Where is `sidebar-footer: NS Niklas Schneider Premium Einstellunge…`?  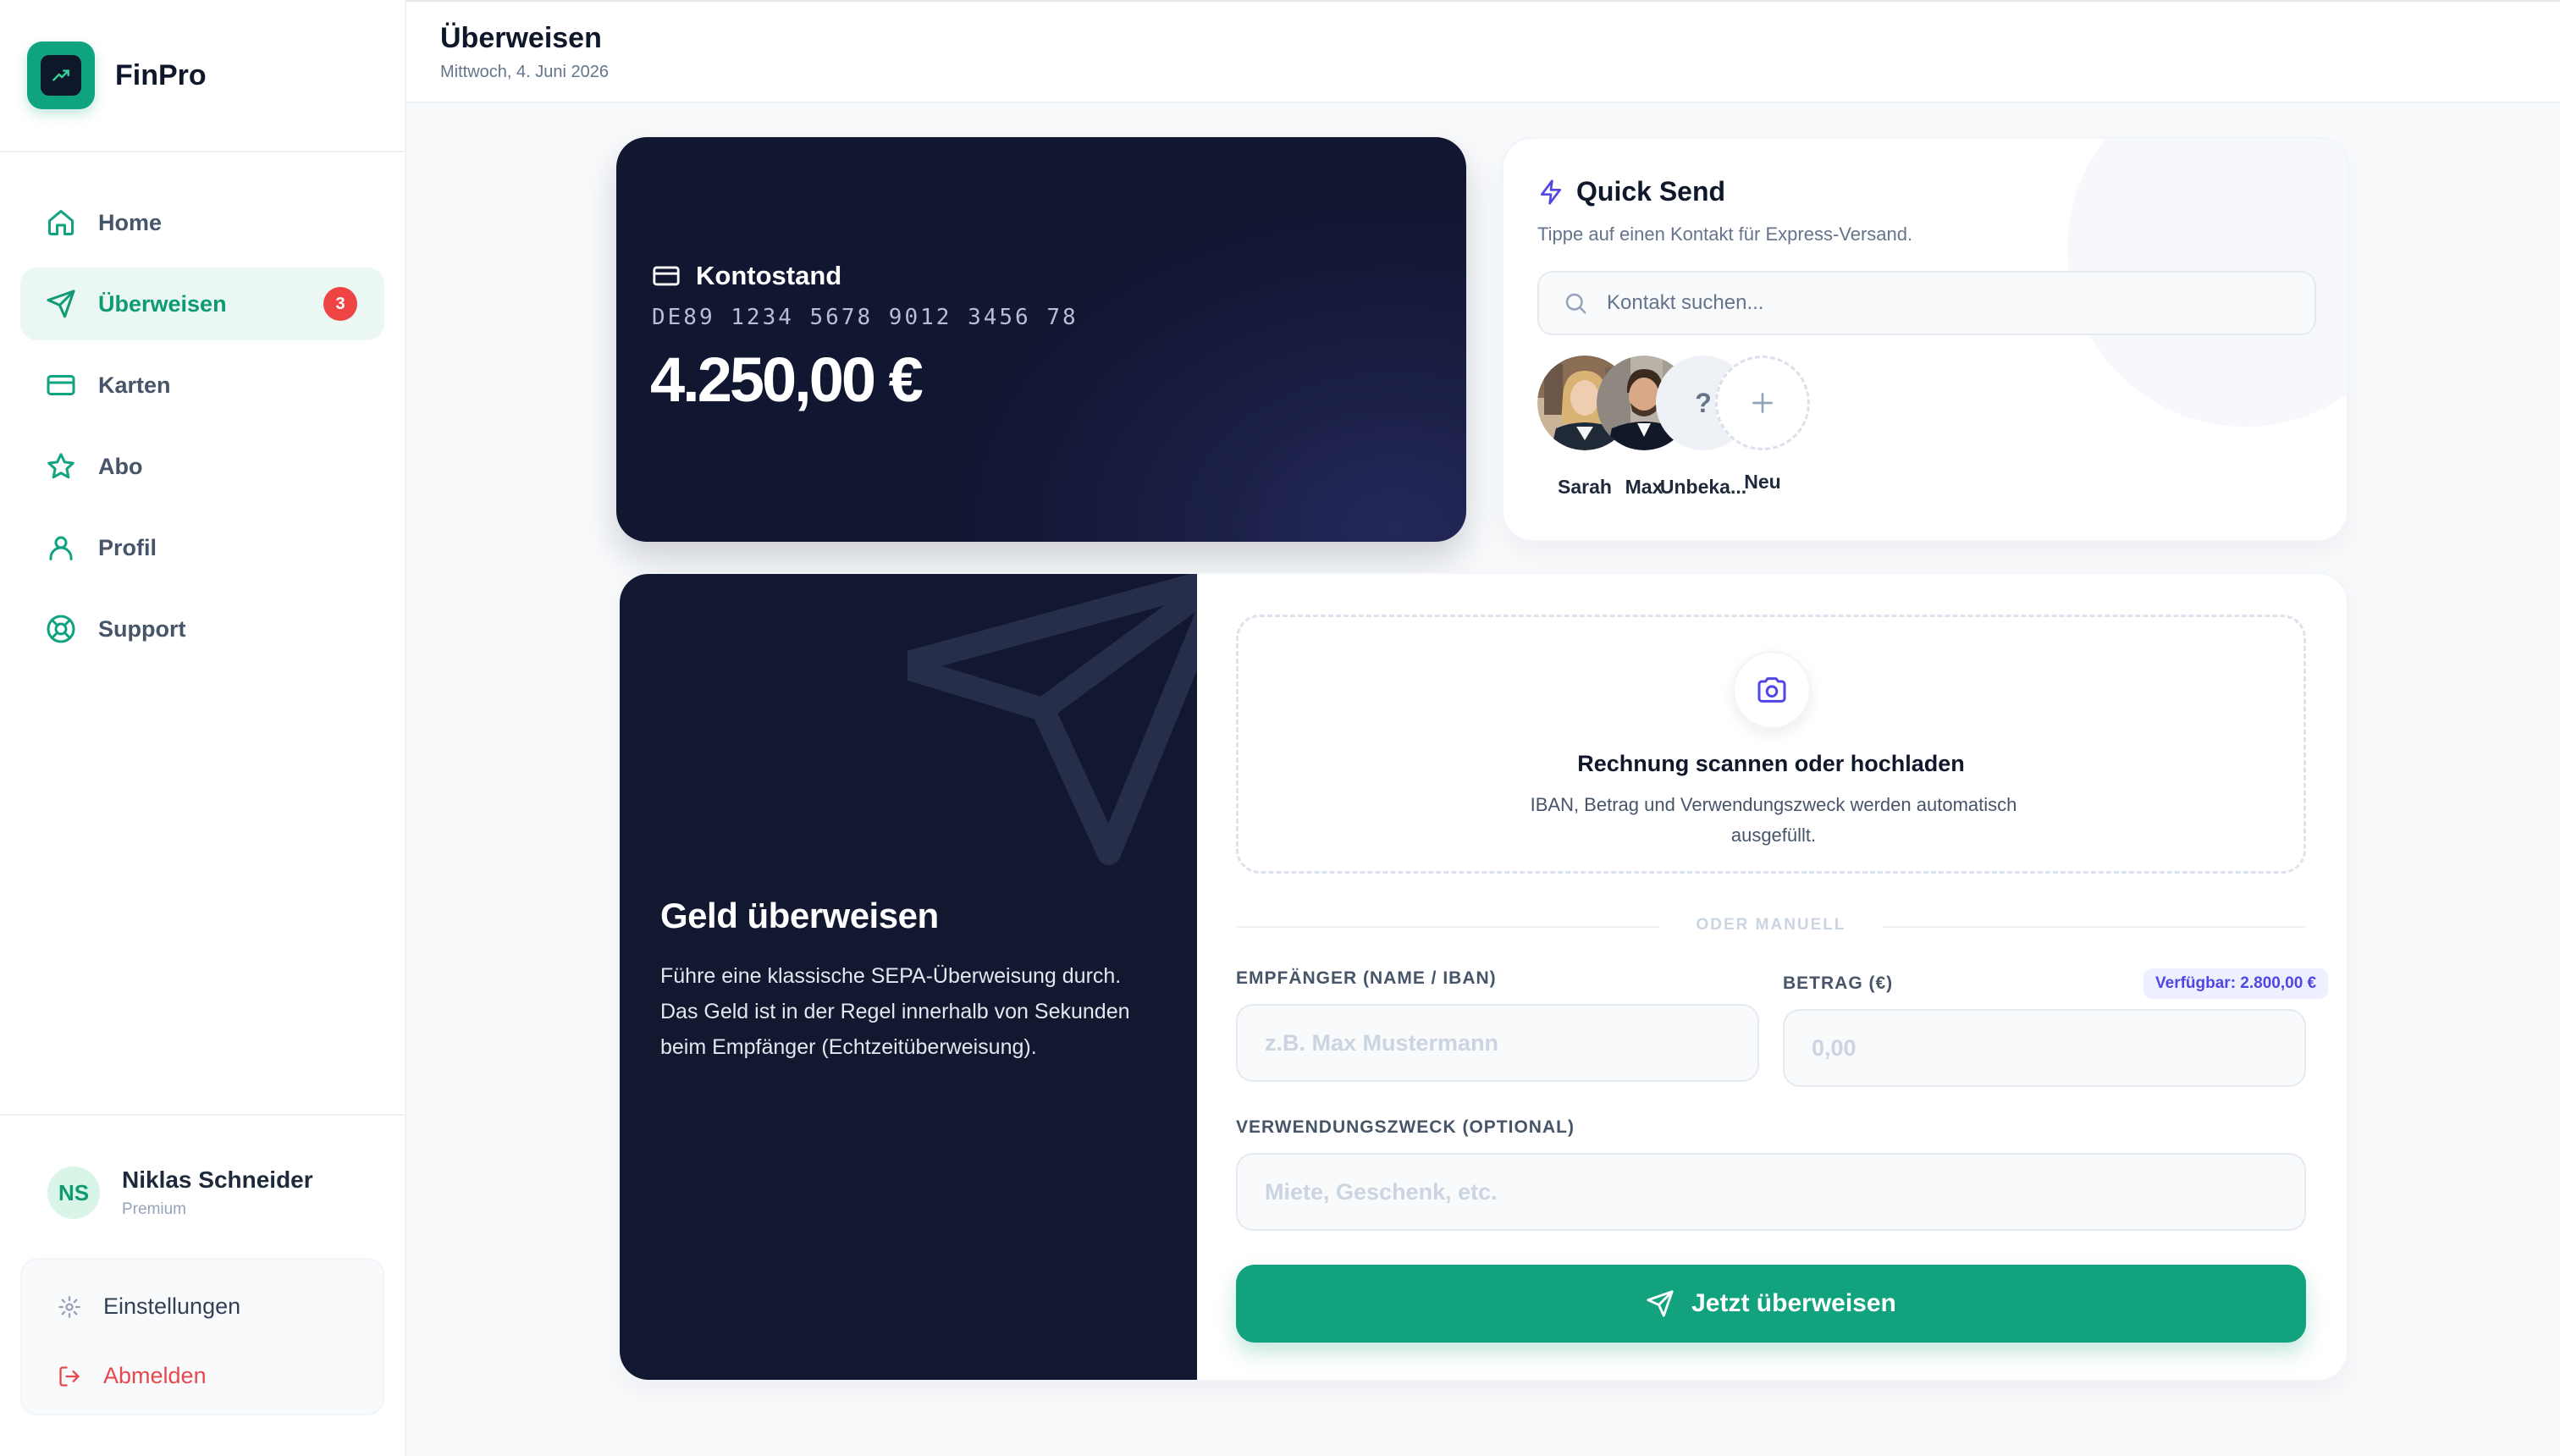 sidebar-footer: NS Niklas Schneider Premium Einstellunge… is located at coordinates (202, 1285).